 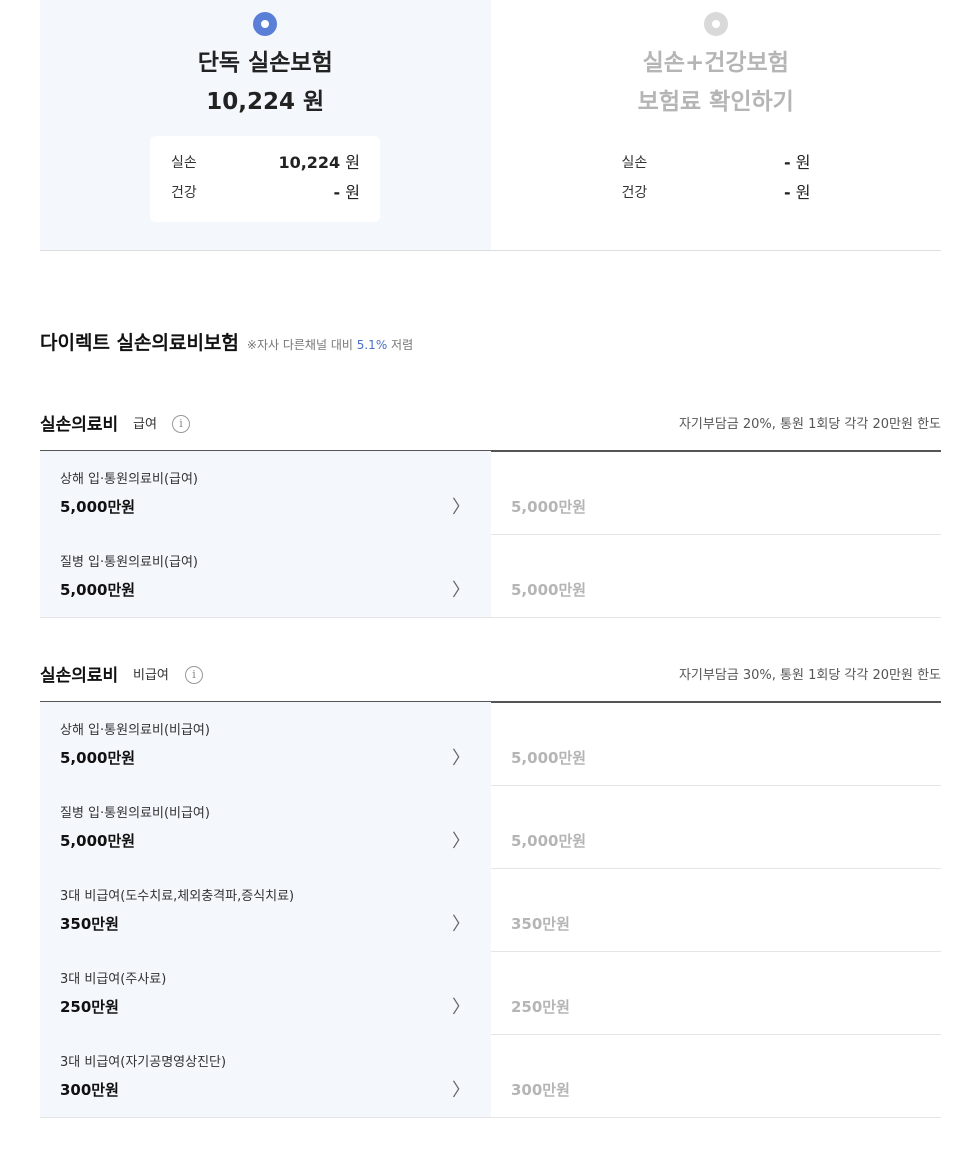 I want to click on plan-breakdown: 실손 10,224 원 건강 - 원, so click(x=265, y=179).